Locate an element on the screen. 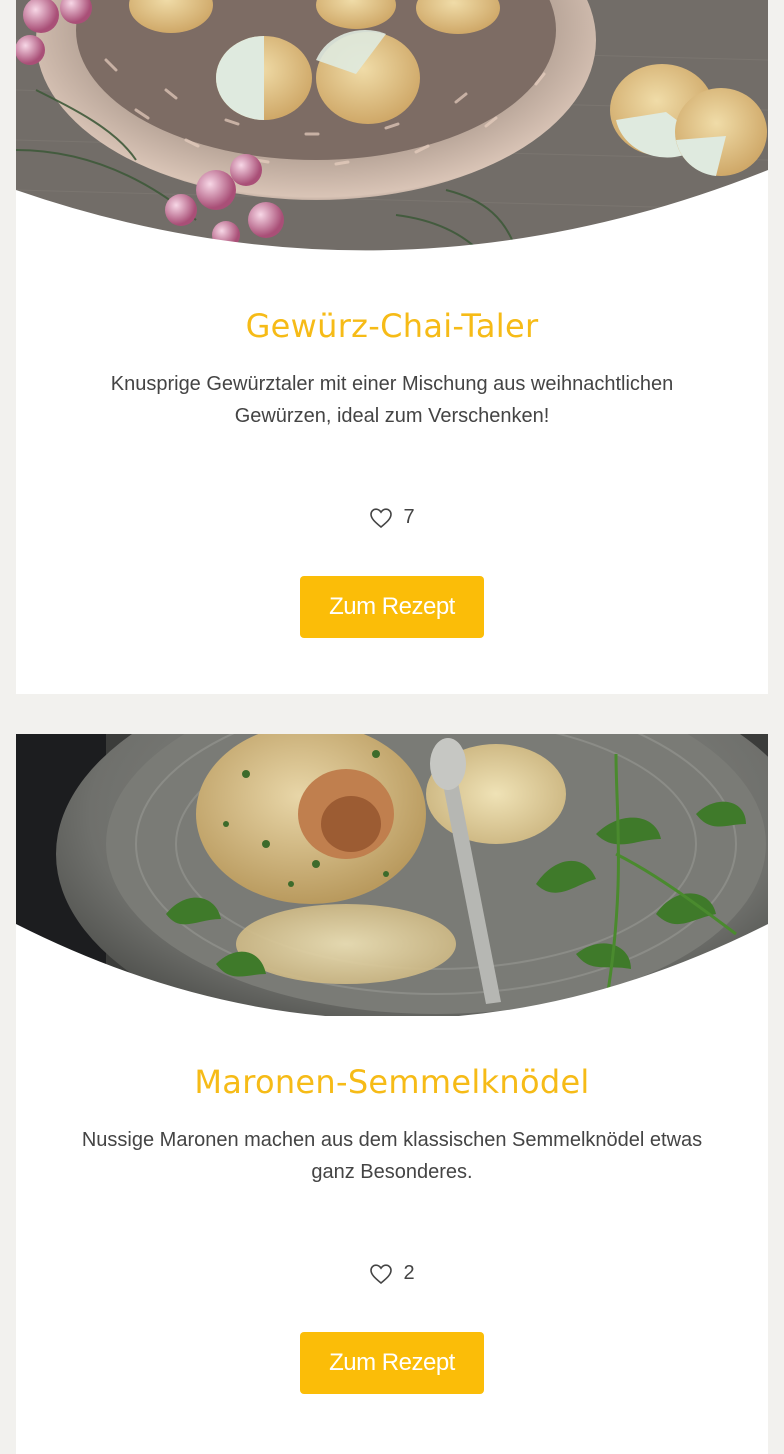 The width and height of the screenshot is (784, 1454). recipe-title: Maronen-Semmelknödel is located at coordinates (392, 1082).